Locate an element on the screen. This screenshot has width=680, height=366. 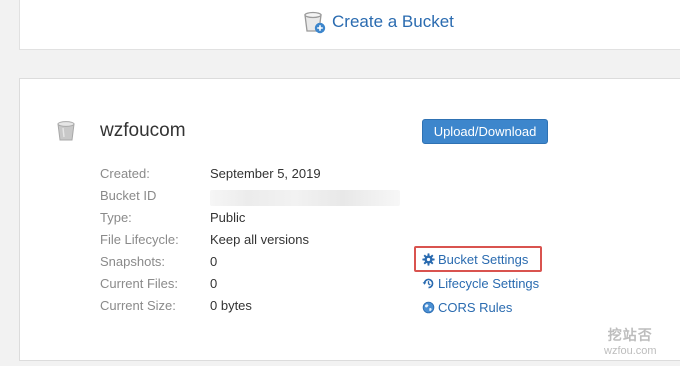
detail-label: Current Size: is located at coordinates (138, 305).